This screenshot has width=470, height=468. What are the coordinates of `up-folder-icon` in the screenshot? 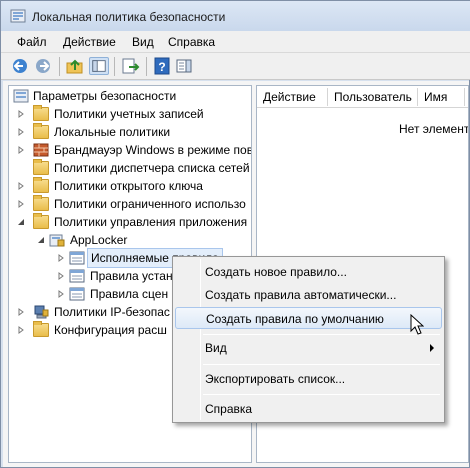 It's located at (75, 66).